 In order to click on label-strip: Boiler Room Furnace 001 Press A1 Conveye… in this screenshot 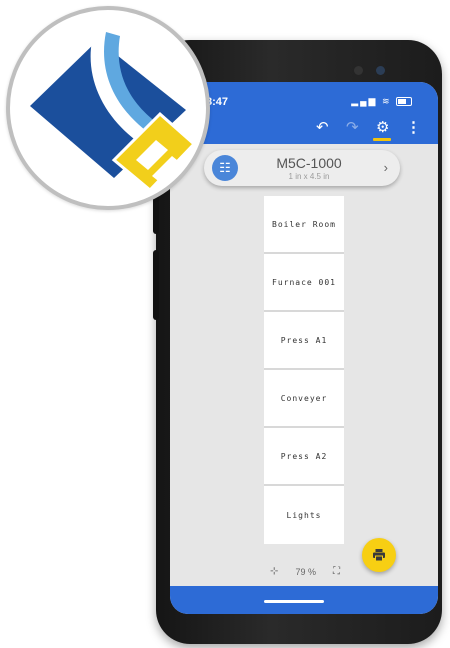, I will do `click(304, 370)`.